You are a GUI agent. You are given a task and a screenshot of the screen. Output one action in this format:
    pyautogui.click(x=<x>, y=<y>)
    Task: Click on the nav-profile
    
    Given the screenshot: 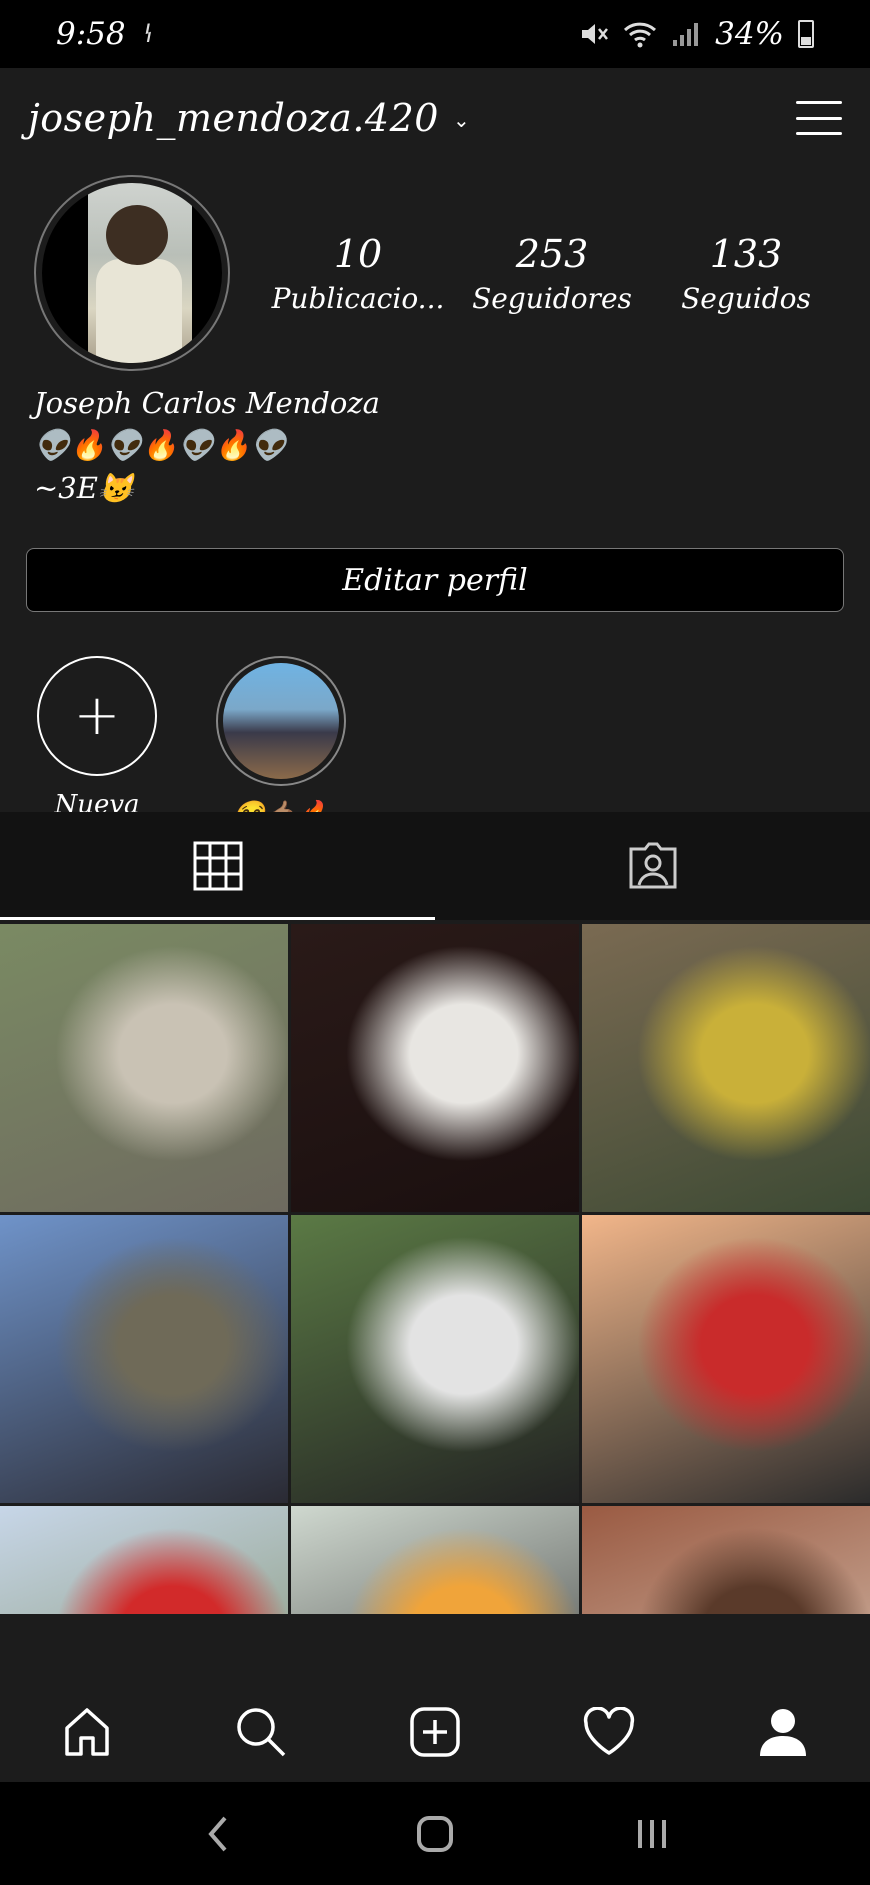 What is the action you would take?
    pyautogui.click(x=783, y=1732)
    